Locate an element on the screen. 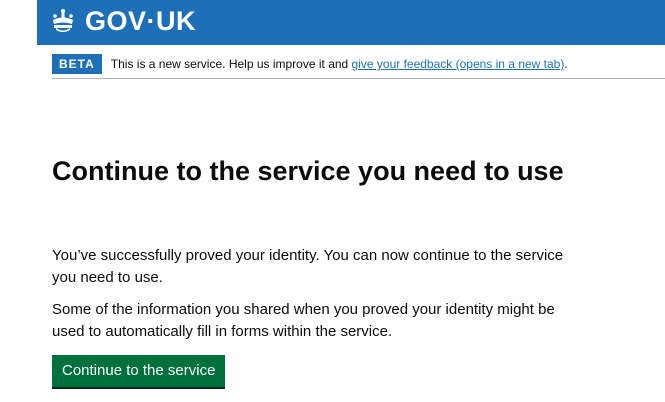 Image resolution: width=665 pixels, height=402 pixels. logo-text: GOV·UK is located at coordinates (140, 21).